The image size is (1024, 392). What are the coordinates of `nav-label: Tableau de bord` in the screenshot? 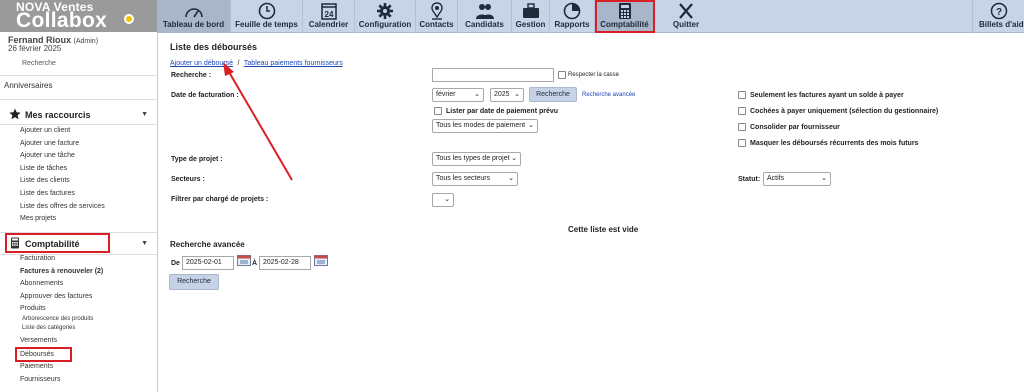 It's located at (193, 24).